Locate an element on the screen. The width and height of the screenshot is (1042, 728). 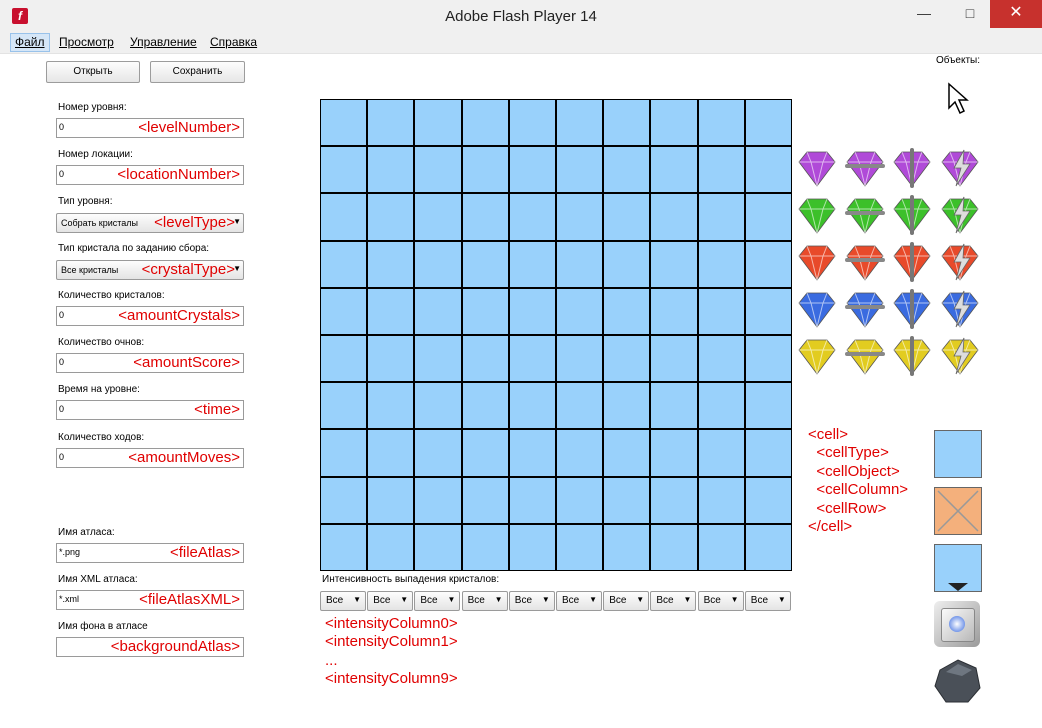
intensity-select-1: Все ▼ is located at coordinates (390, 601).